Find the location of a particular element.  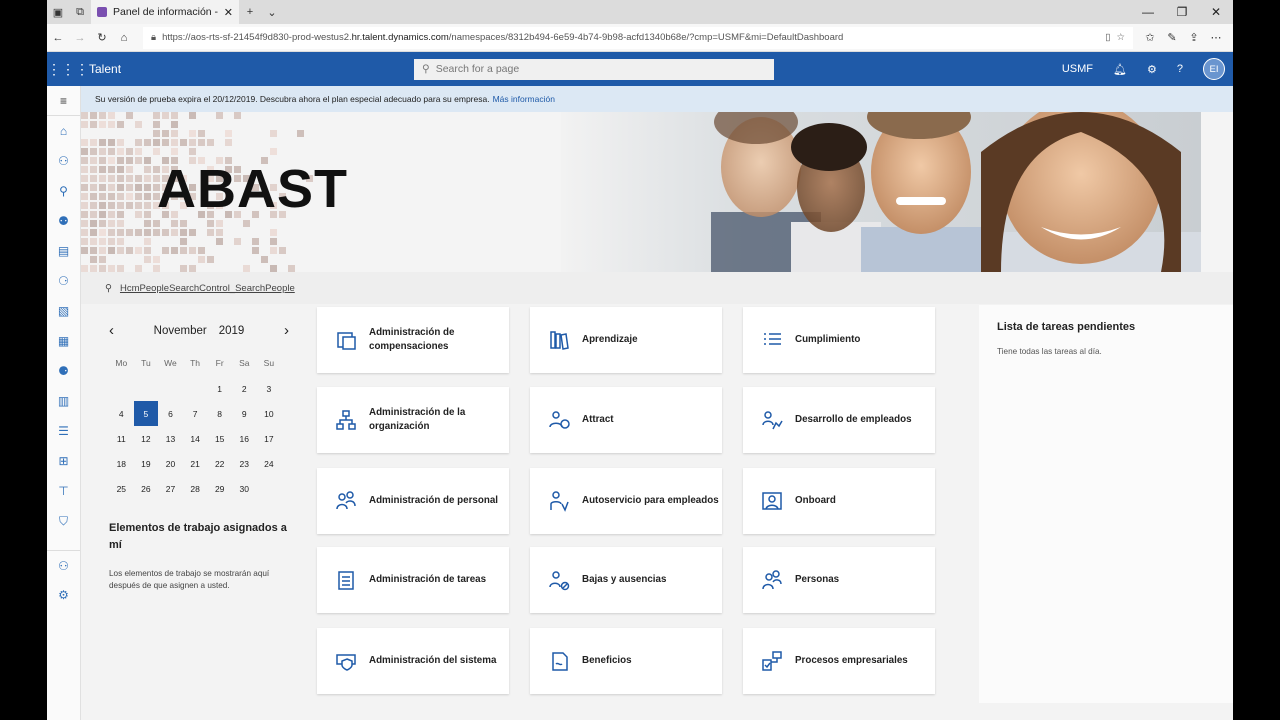

close-tab-icon: ✕ is located at coordinates (228, 12).